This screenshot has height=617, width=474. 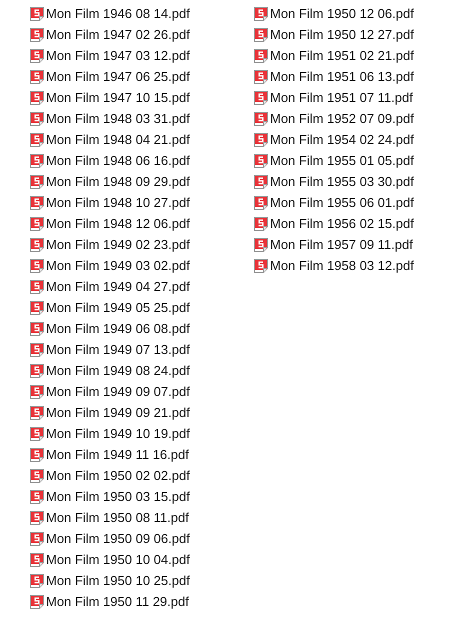 What do you see at coordinates (118, 223) in the screenshot?
I see `file-name: Mon Film 1948 12 06.pdf` at bounding box center [118, 223].